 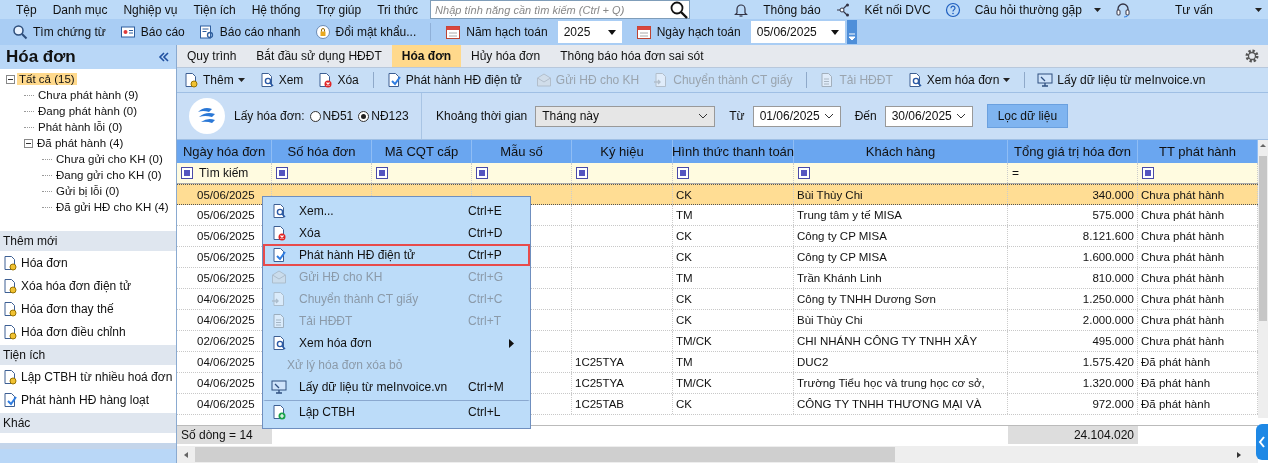 What do you see at coordinates (226, 320) in the screenshot?
I see `table-cell: 04/06/2025` at bounding box center [226, 320].